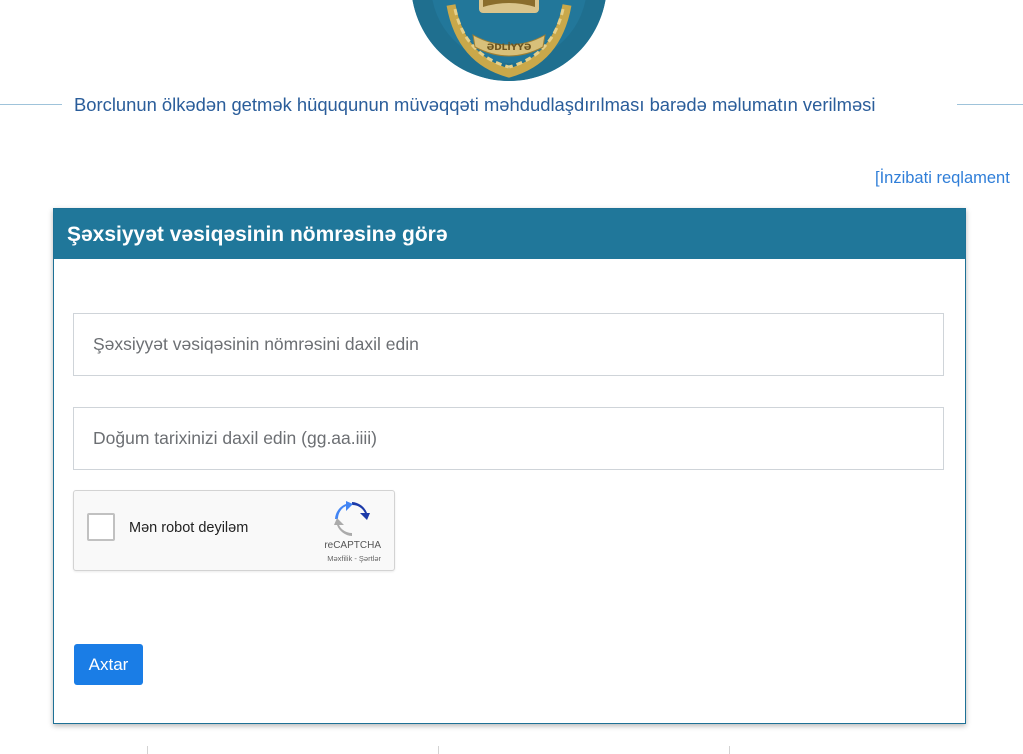 This screenshot has height=754, width=1023. What do you see at coordinates (352, 545) in the screenshot?
I see `recaptcha-brand: reCAPTCHA` at bounding box center [352, 545].